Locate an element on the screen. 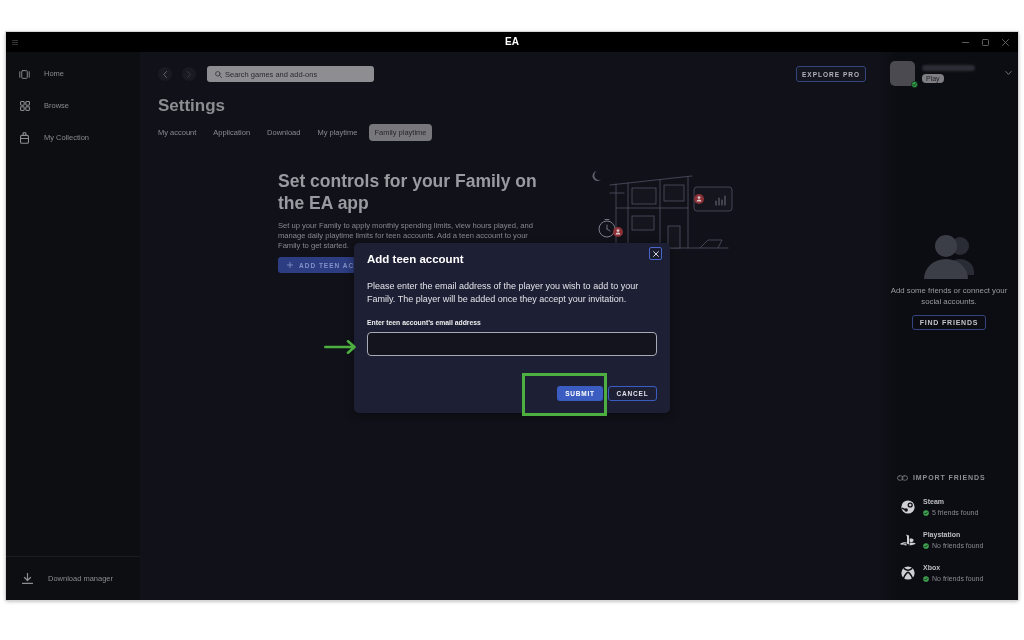  dialog-message: Please enter the email address of the player you wish to add to your Family. The player will be added once they accept your invitation. is located at coordinates (503, 293).